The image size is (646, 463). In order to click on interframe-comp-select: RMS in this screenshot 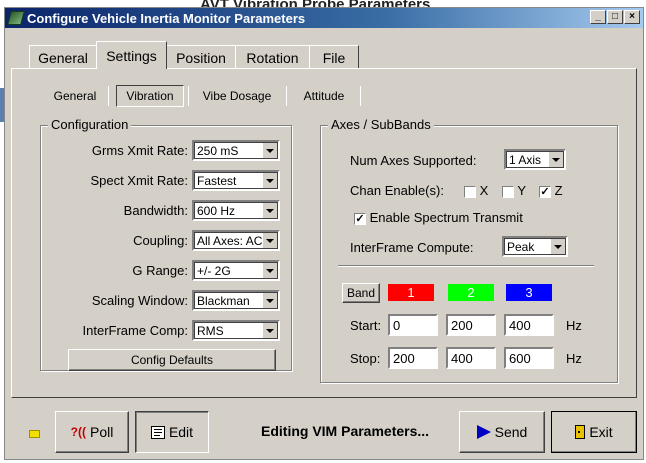, I will do `click(236, 330)`.